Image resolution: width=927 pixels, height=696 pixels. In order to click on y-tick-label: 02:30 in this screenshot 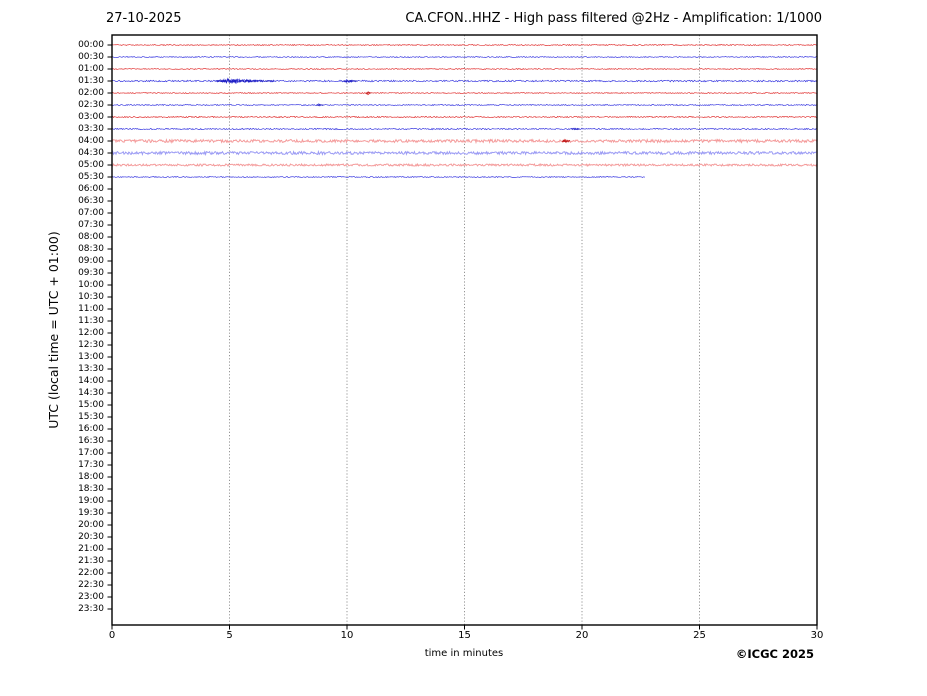, I will do `click(91, 104)`.